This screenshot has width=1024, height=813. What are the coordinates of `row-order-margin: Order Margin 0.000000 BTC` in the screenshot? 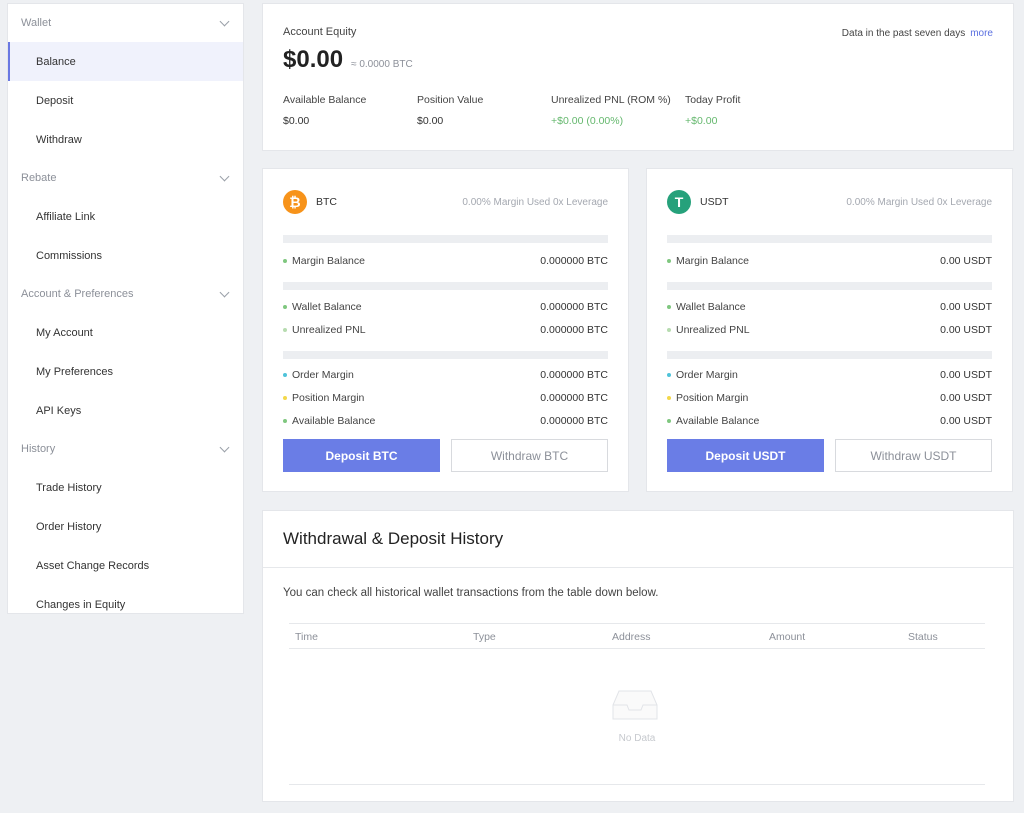 It's located at (445, 375).